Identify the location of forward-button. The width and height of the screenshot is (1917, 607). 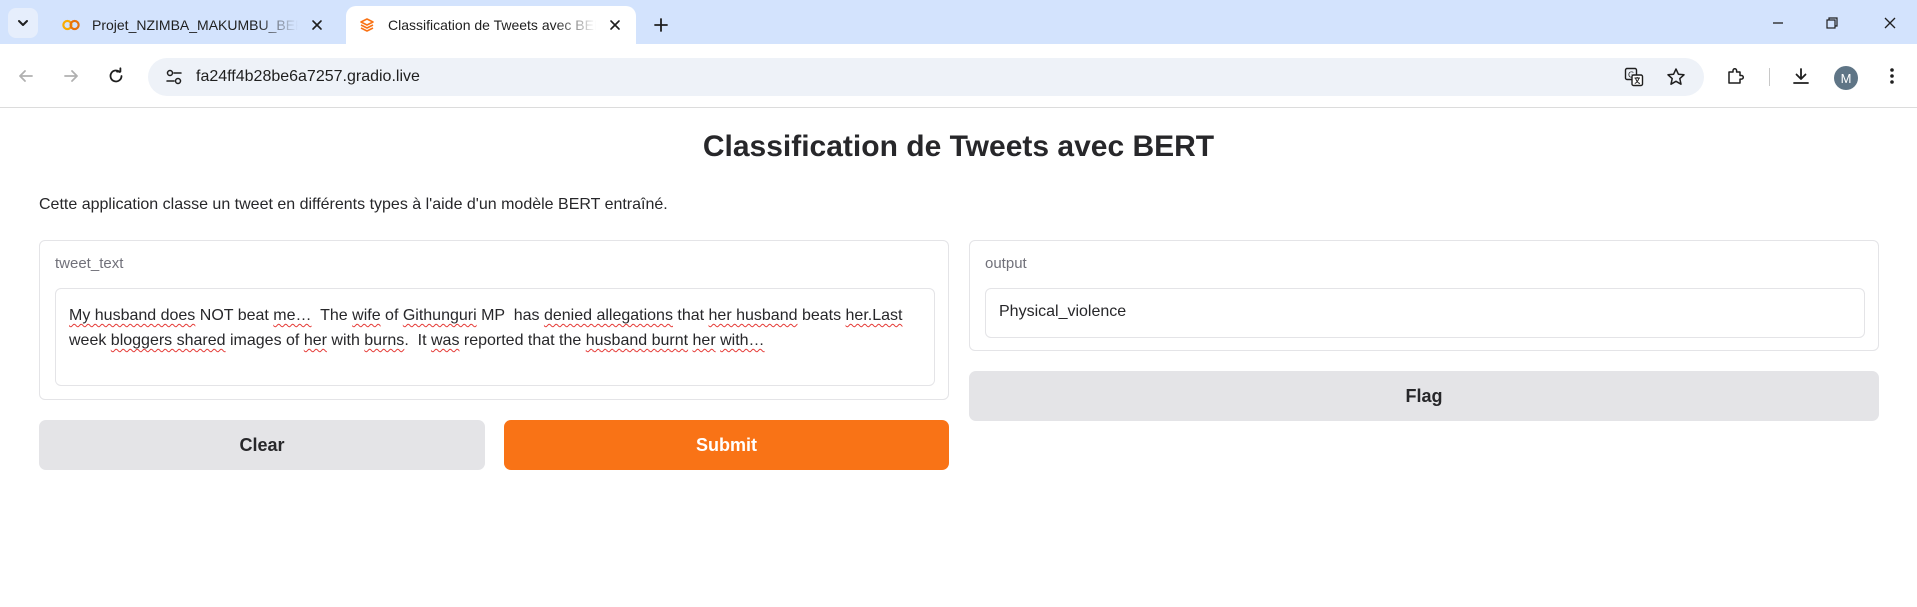
(71, 76).